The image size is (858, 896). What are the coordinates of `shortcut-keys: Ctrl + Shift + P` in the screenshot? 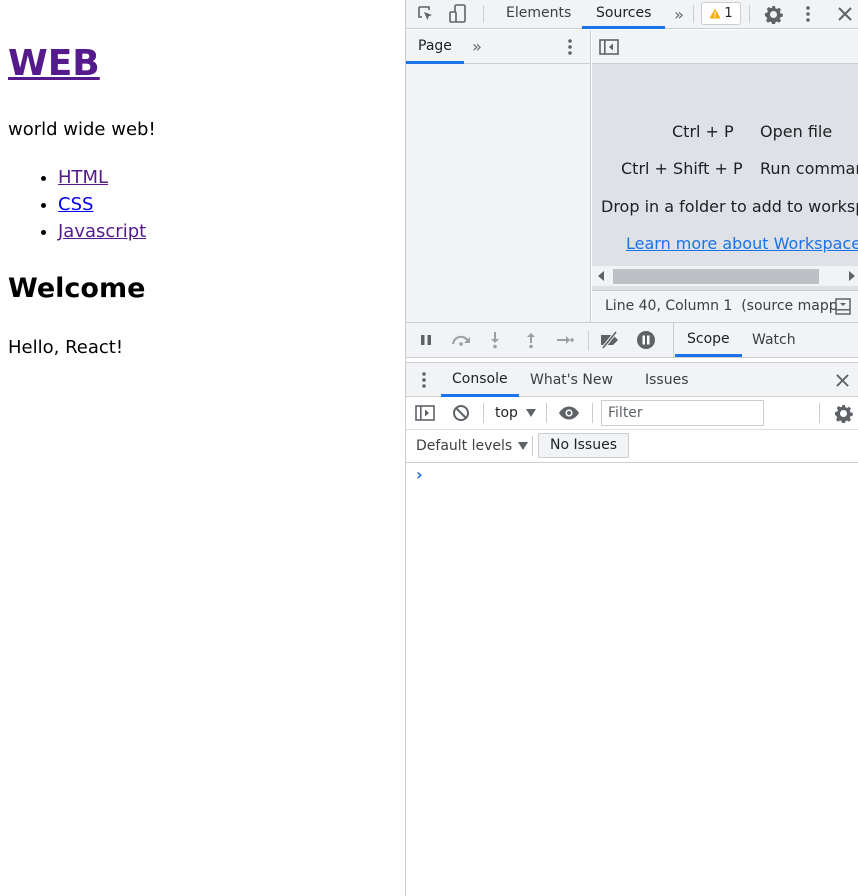 It's located at (682, 168).